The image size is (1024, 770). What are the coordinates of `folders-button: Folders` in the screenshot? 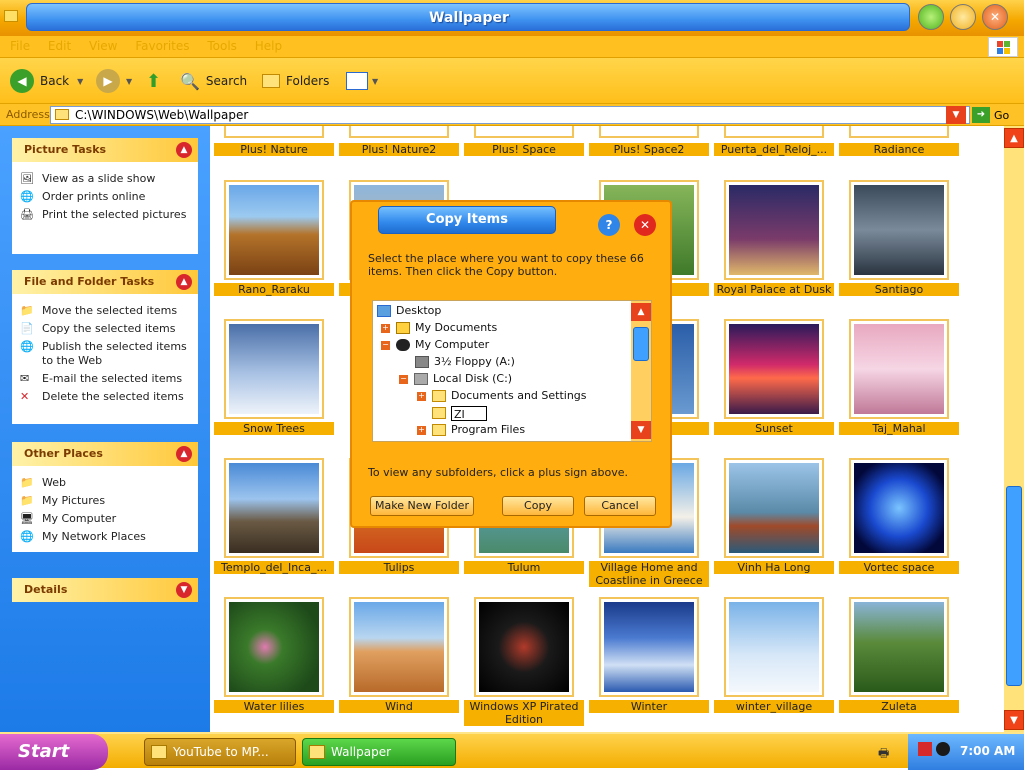 It's located at (295, 81).